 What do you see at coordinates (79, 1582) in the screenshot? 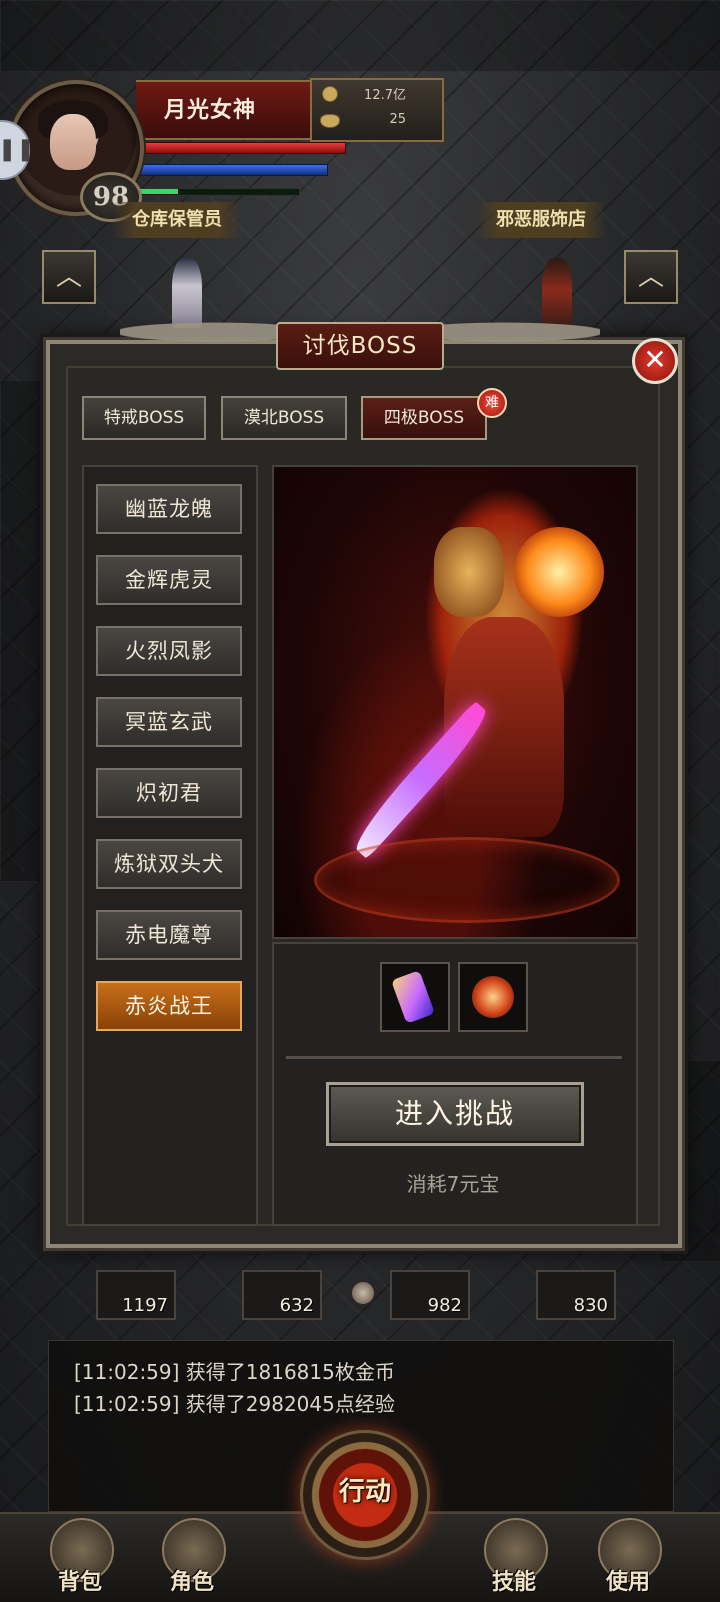
I see `nav-bag-label: 背包` at bounding box center [79, 1582].